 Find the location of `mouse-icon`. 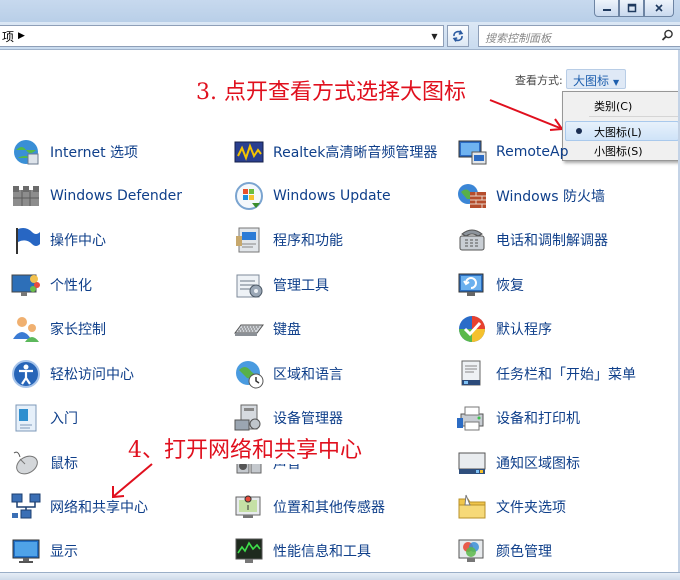

mouse-icon is located at coordinates (25, 463).